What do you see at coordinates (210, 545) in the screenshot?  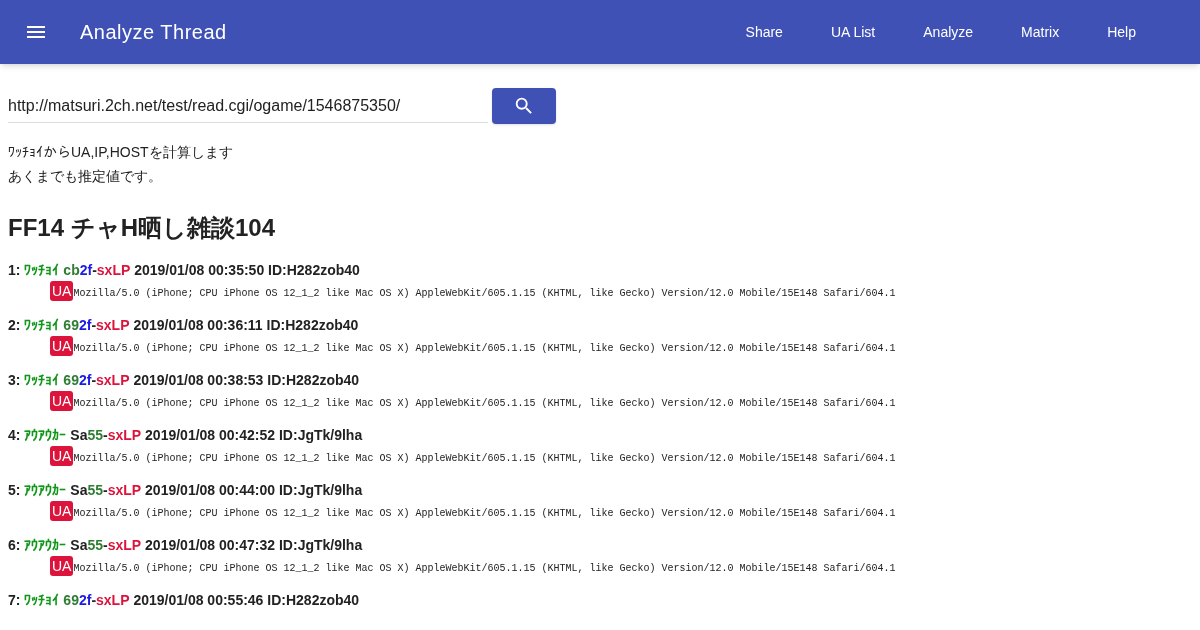 I see `post-date: 2019/01/08 00:47:32` at bounding box center [210, 545].